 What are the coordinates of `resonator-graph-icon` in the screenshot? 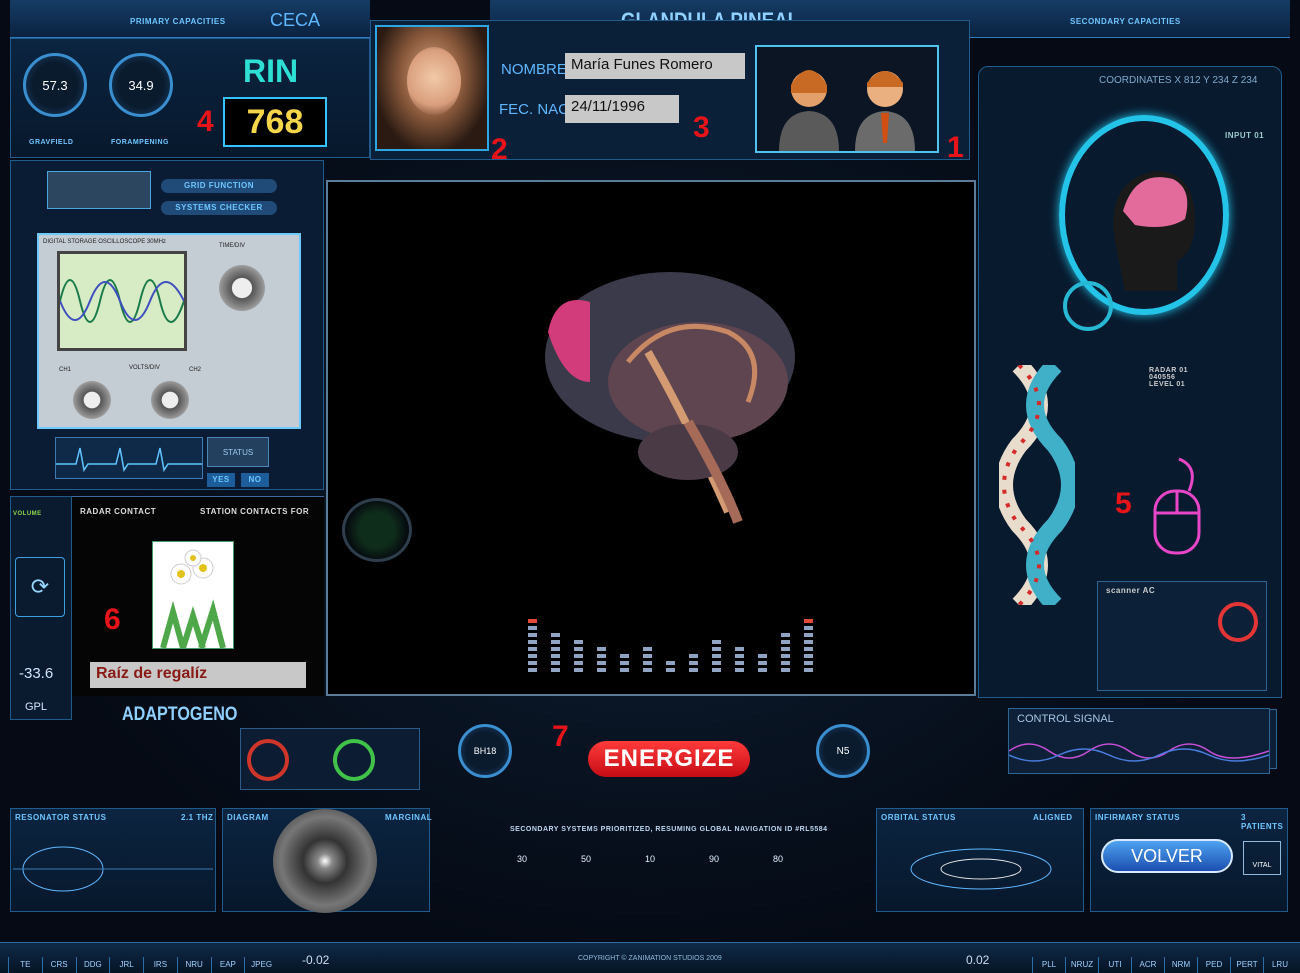 It's located at (113, 869).